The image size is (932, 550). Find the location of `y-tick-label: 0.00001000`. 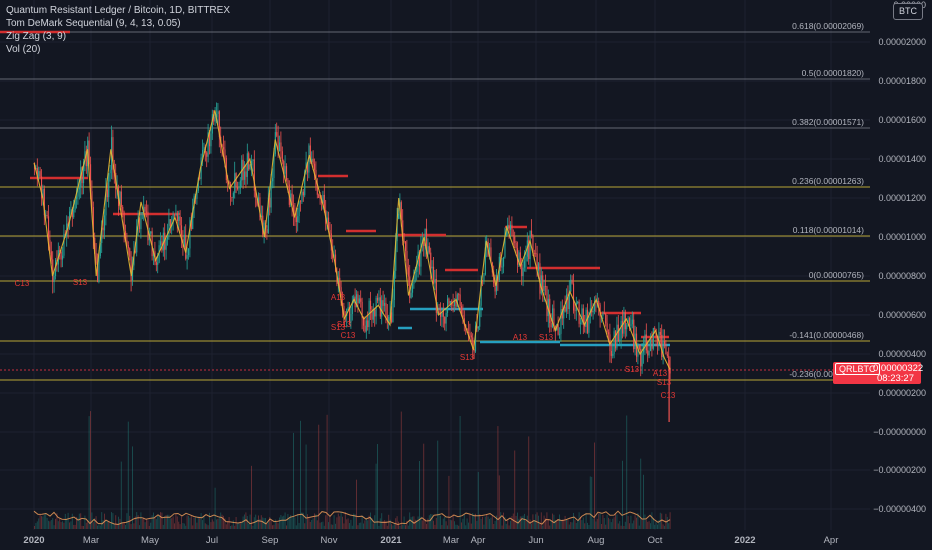

y-tick-label: 0.00001000 is located at coordinates (902, 237).